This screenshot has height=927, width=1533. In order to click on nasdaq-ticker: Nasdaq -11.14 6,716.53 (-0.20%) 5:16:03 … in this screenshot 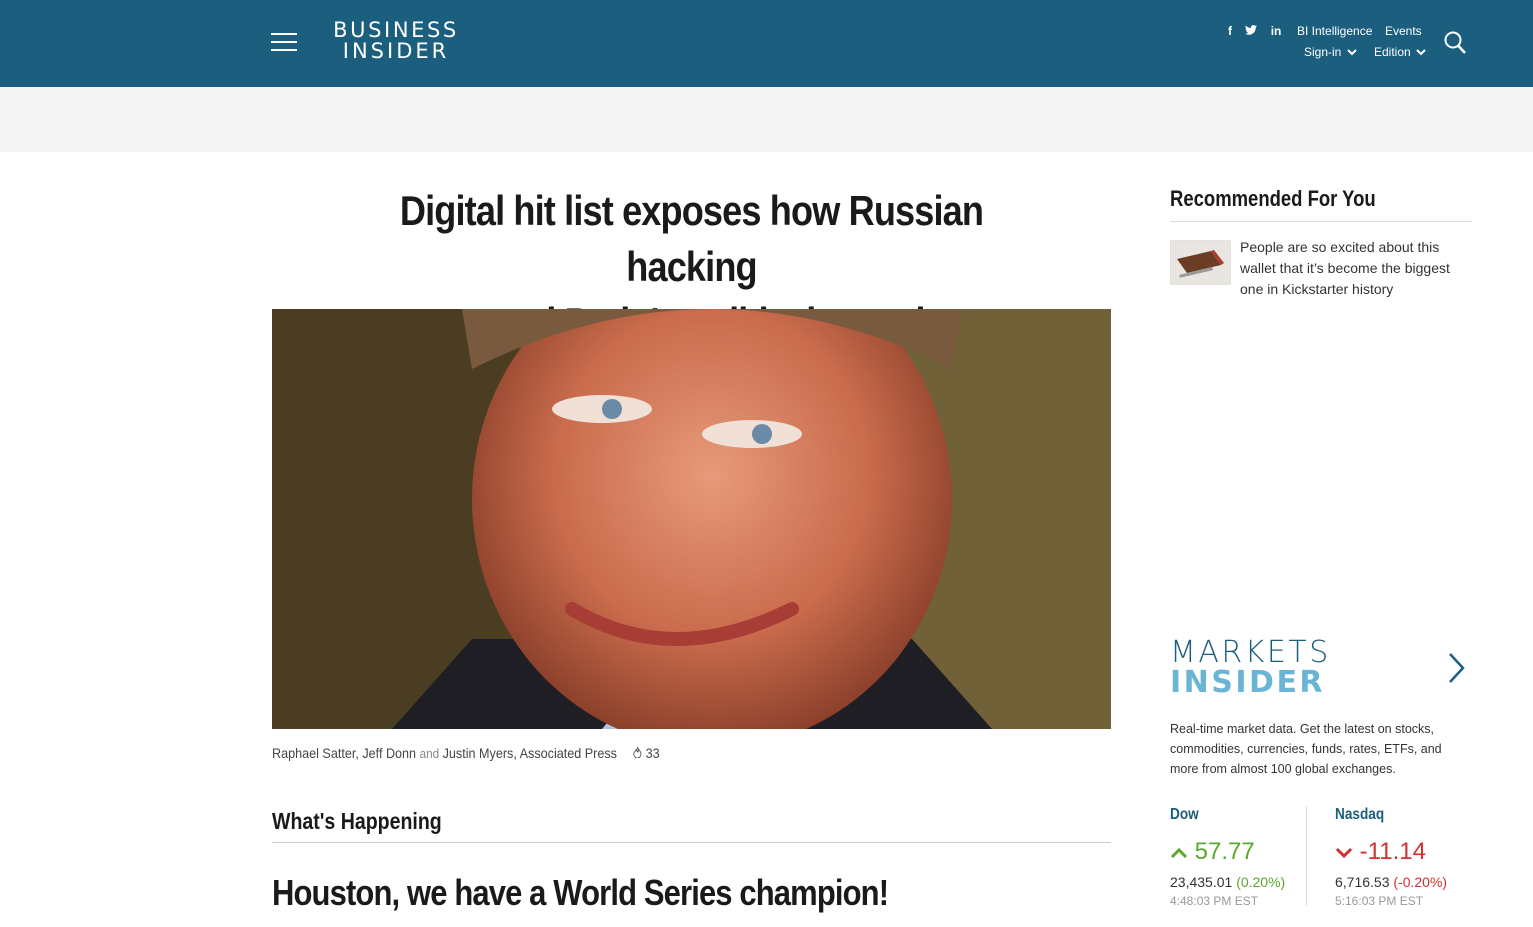, I will do `click(1402, 857)`.